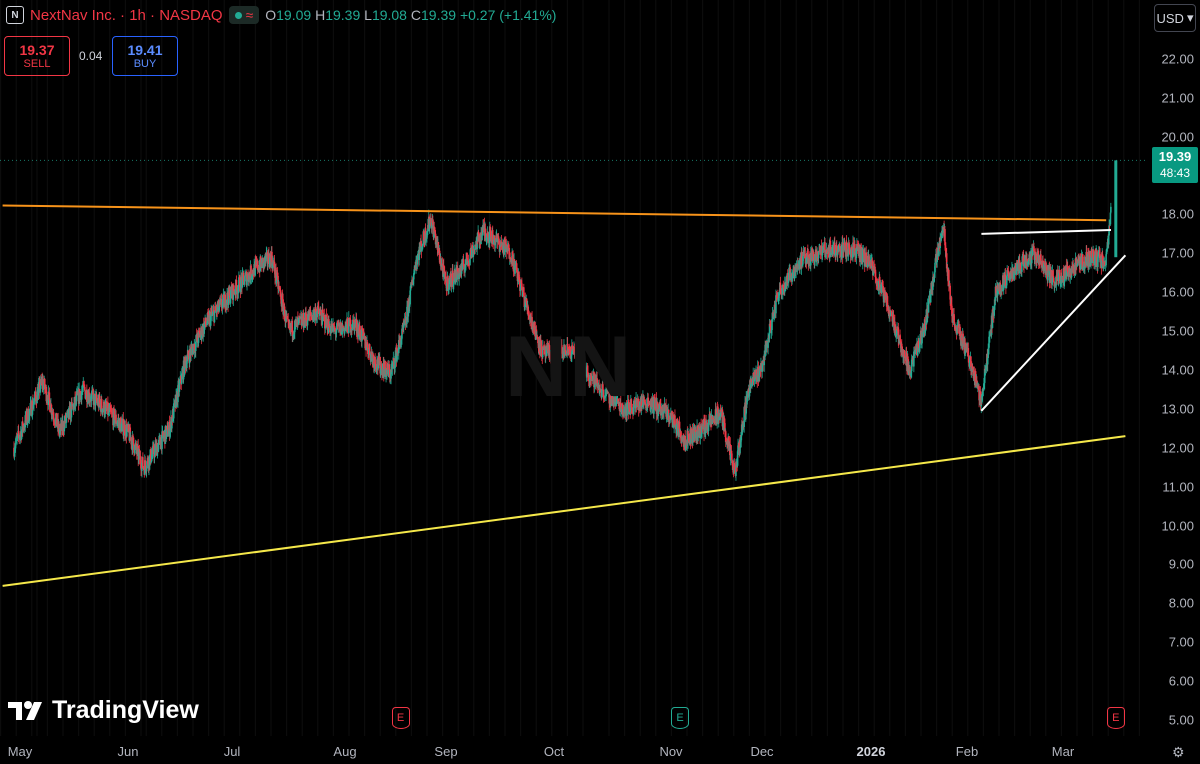 This screenshot has height=764, width=1200. What do you see at coordinates (554, 213) in the screenshot?
I see `trendline-orange` at bounding box center [554, 213].